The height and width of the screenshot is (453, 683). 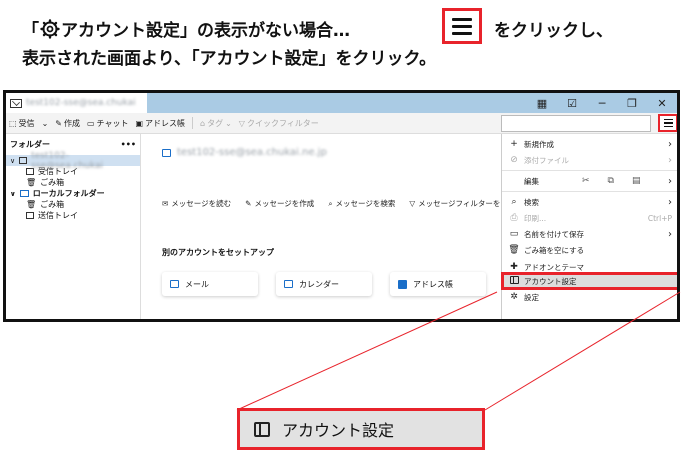 What do you see at coordinates (67, 123) in the screenshot?
I see `compose-button: ✎ 作成` at bounding box center [67, 123].